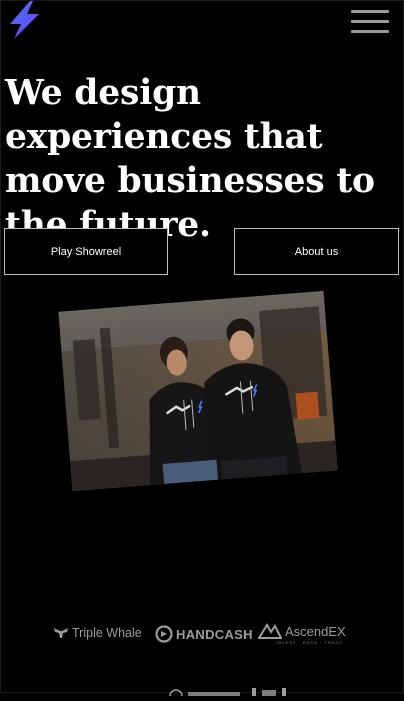 This screenshot has width=404, height=701. I want to click on client-logo-handcash: HANDCASH, so click(204, 634).